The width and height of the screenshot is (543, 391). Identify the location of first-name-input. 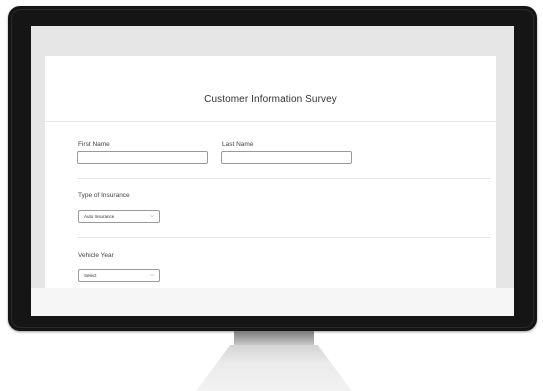
(142, 157).